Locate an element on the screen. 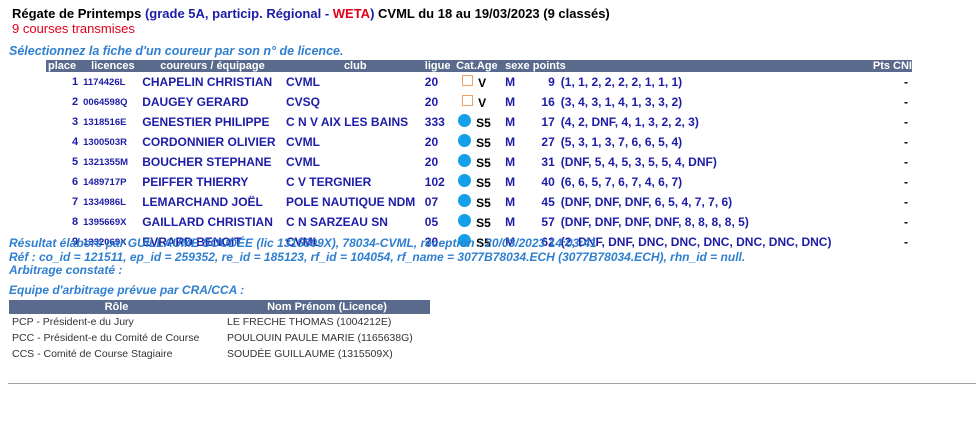 The image size is (976, 433). col-pts-cni: Pts CNI is located at coordinates (892, 66).